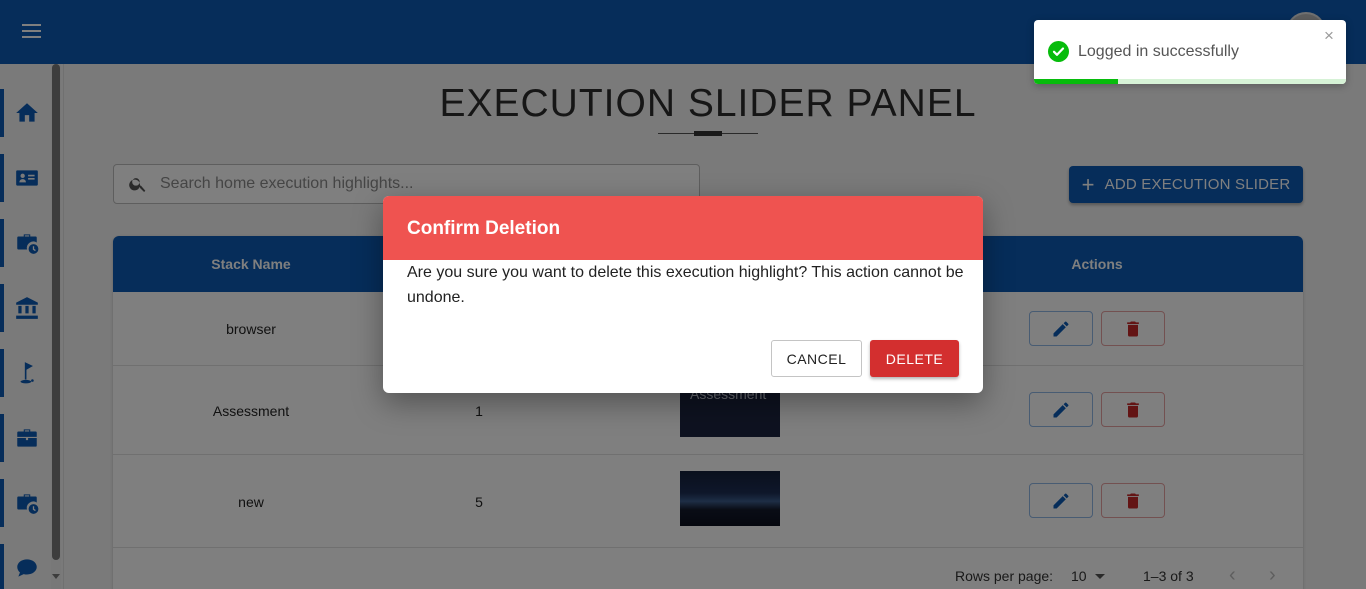  Describe the element at coordinates (914, 358) in the screenshot. I see `confirm-delete-button: DELETE` at that location.